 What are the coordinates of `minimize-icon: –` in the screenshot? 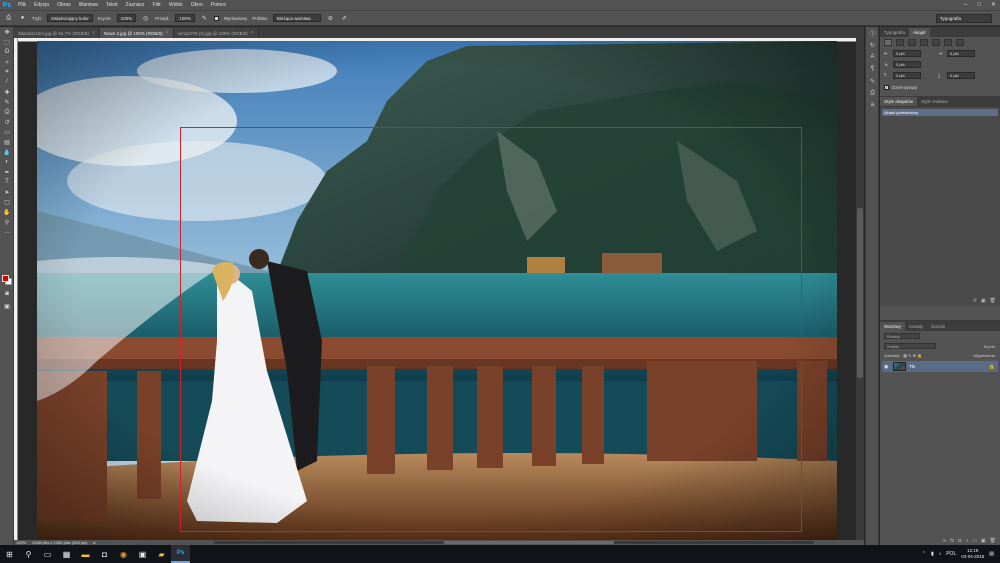 It's located at (965, 5).